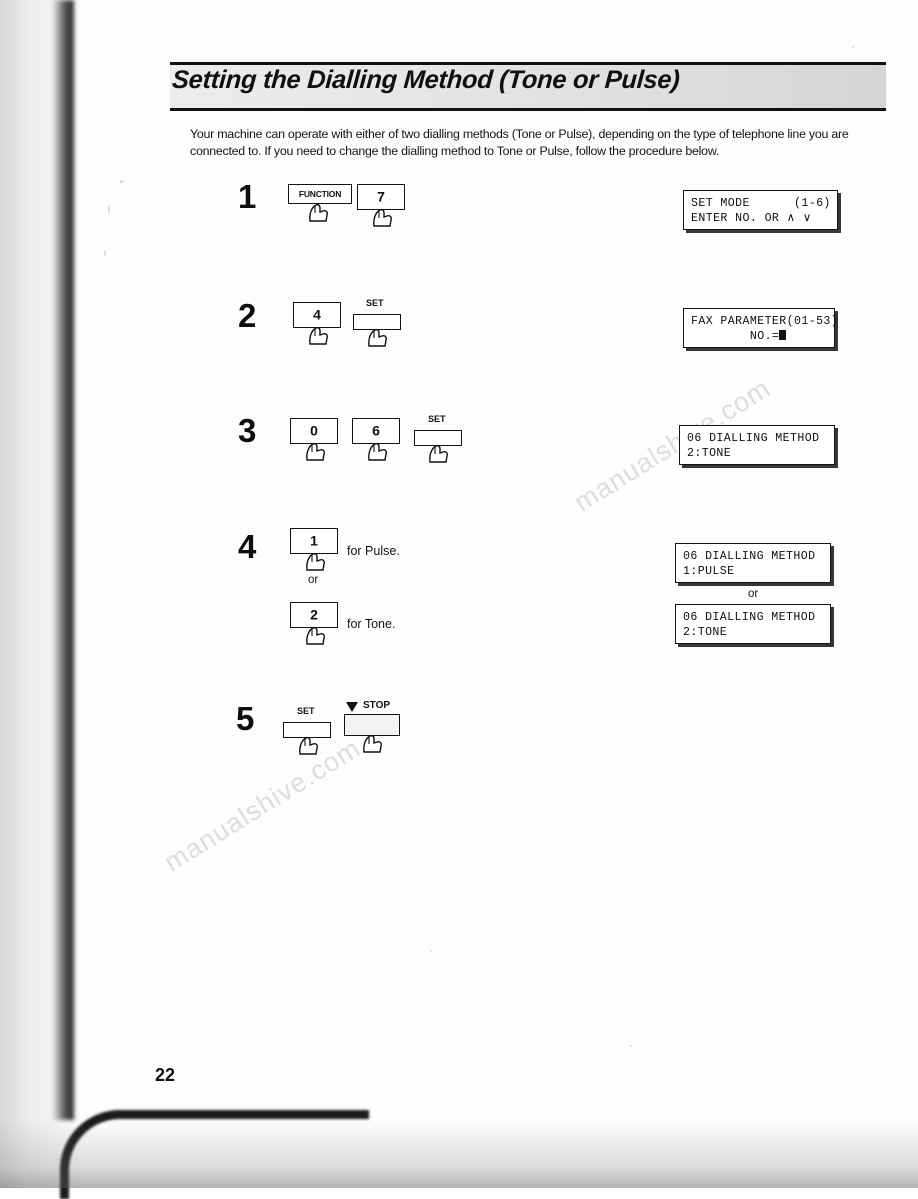 Image resolution: width=918 pixels, height=1199 pixels. Describe the element at coordinates (371, 624) in the screenshot. I see `caption-for-tone: for Tone.` at that location.